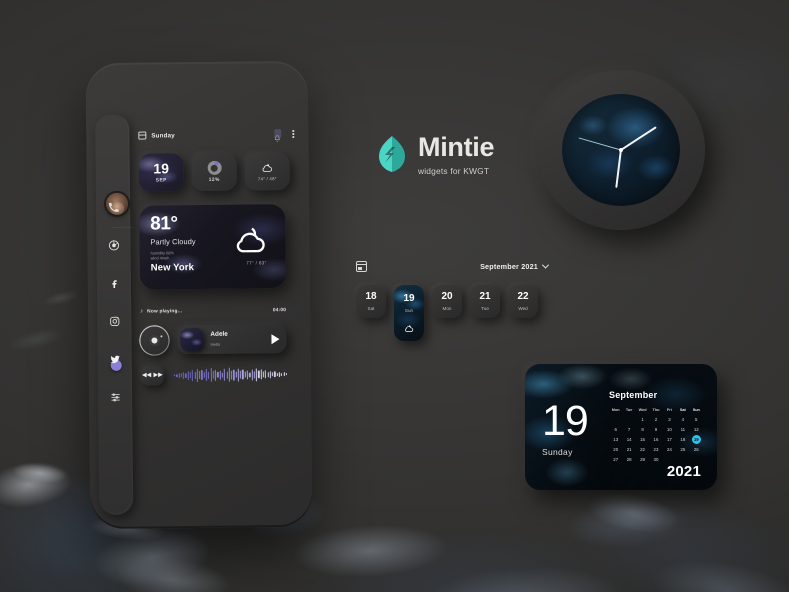 Image resolution: width=789 pixels, height=592 pixels. Describe the element at coordinates (114, 283) in the screenshot. I see `facebook-icon` at that location.